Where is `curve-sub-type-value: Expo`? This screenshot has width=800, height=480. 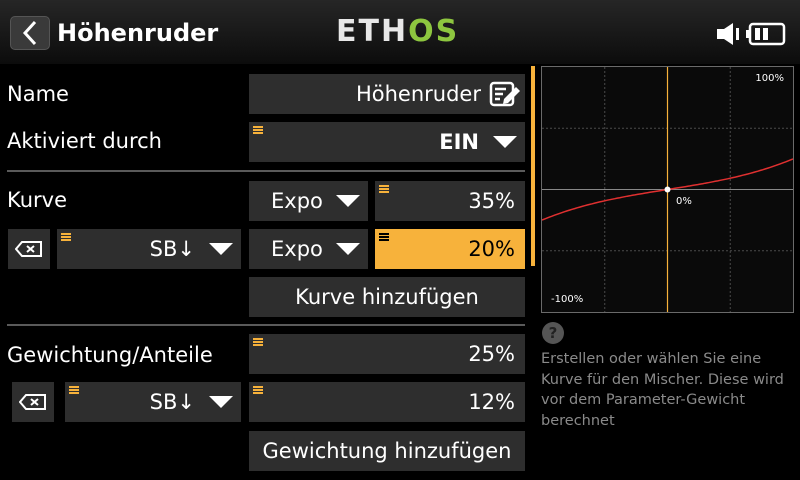
curve-sub-type-value: Expo is located at coordinates (297, 249).